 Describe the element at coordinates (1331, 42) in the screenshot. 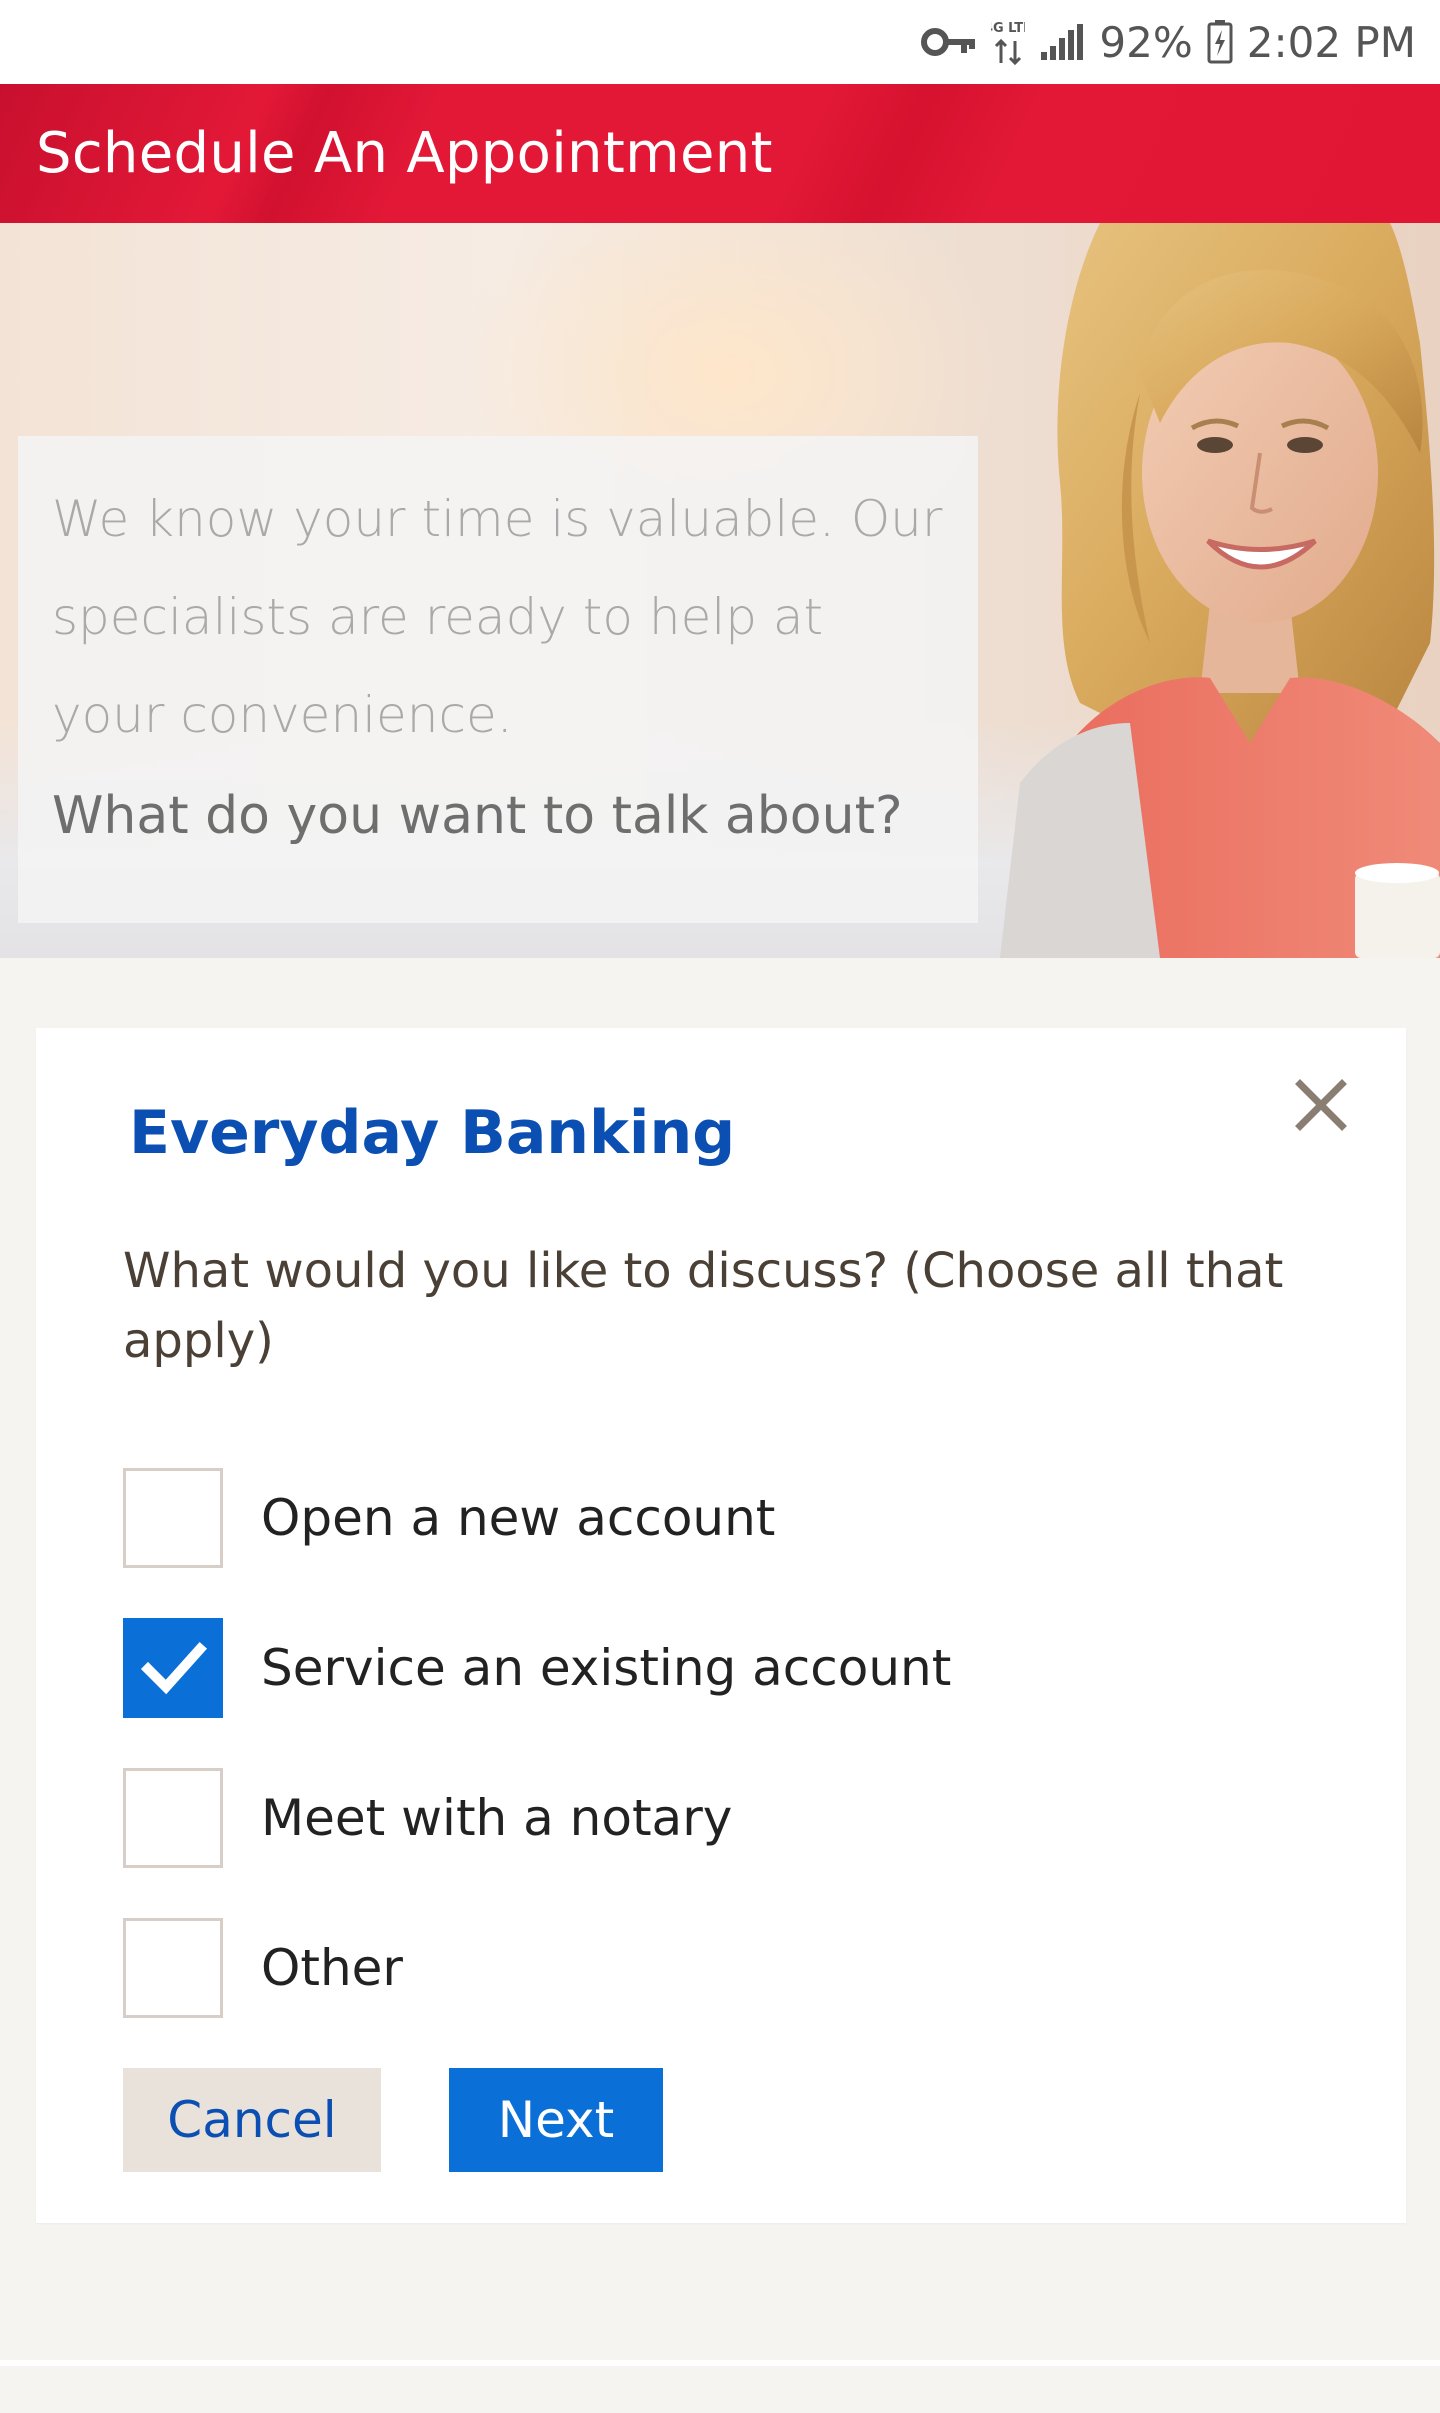

I see `status-time: 2:02 PM` at that location.